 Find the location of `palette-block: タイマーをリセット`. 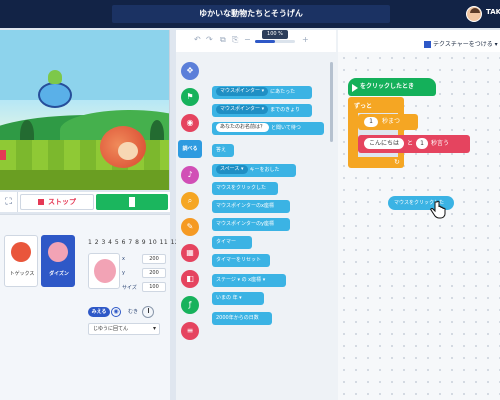

palette-block: タイマーをリセット is located at coordinates (241, 260).